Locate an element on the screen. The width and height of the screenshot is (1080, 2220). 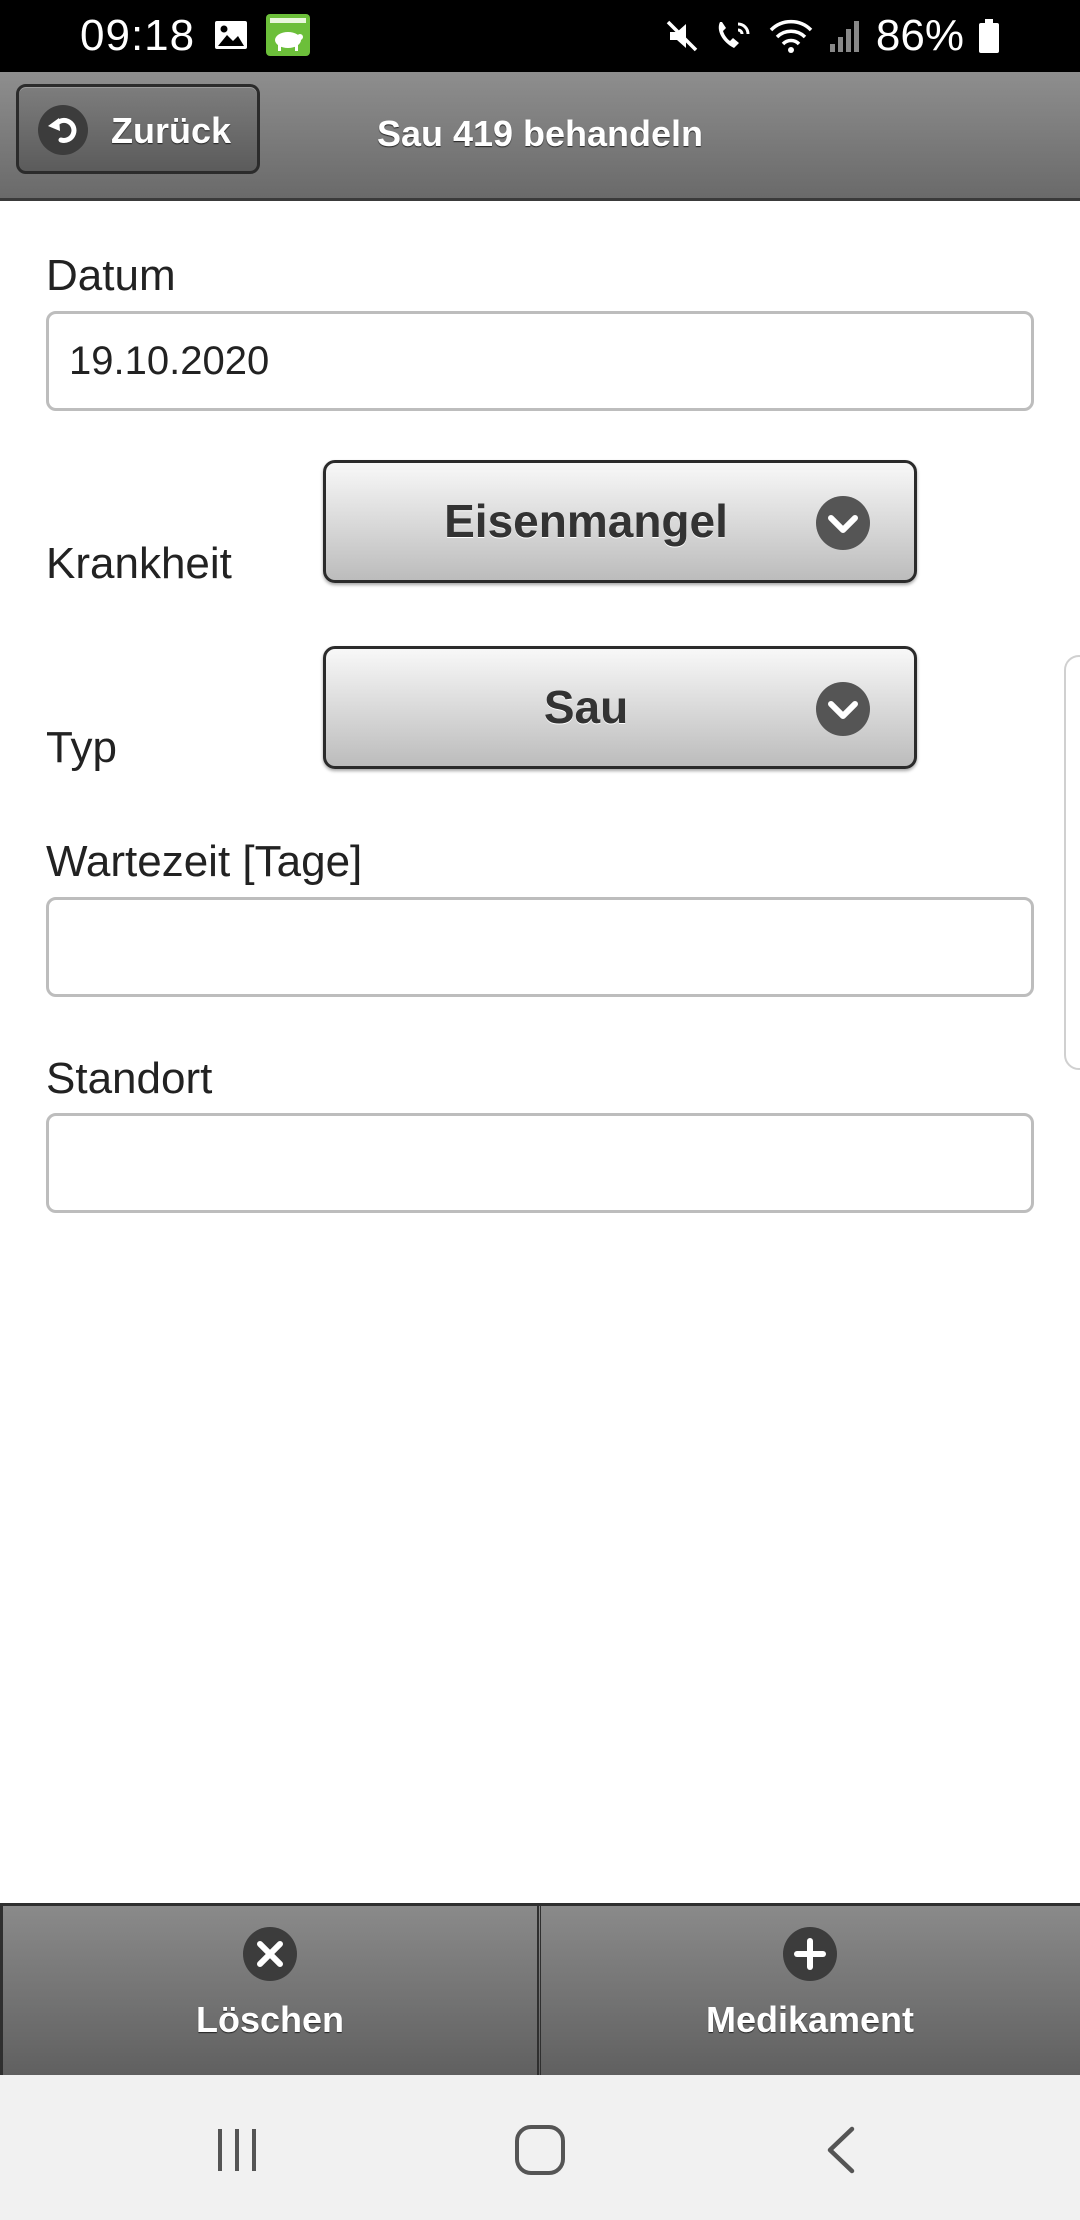
back-icon is located at coordinates (842, 2150).